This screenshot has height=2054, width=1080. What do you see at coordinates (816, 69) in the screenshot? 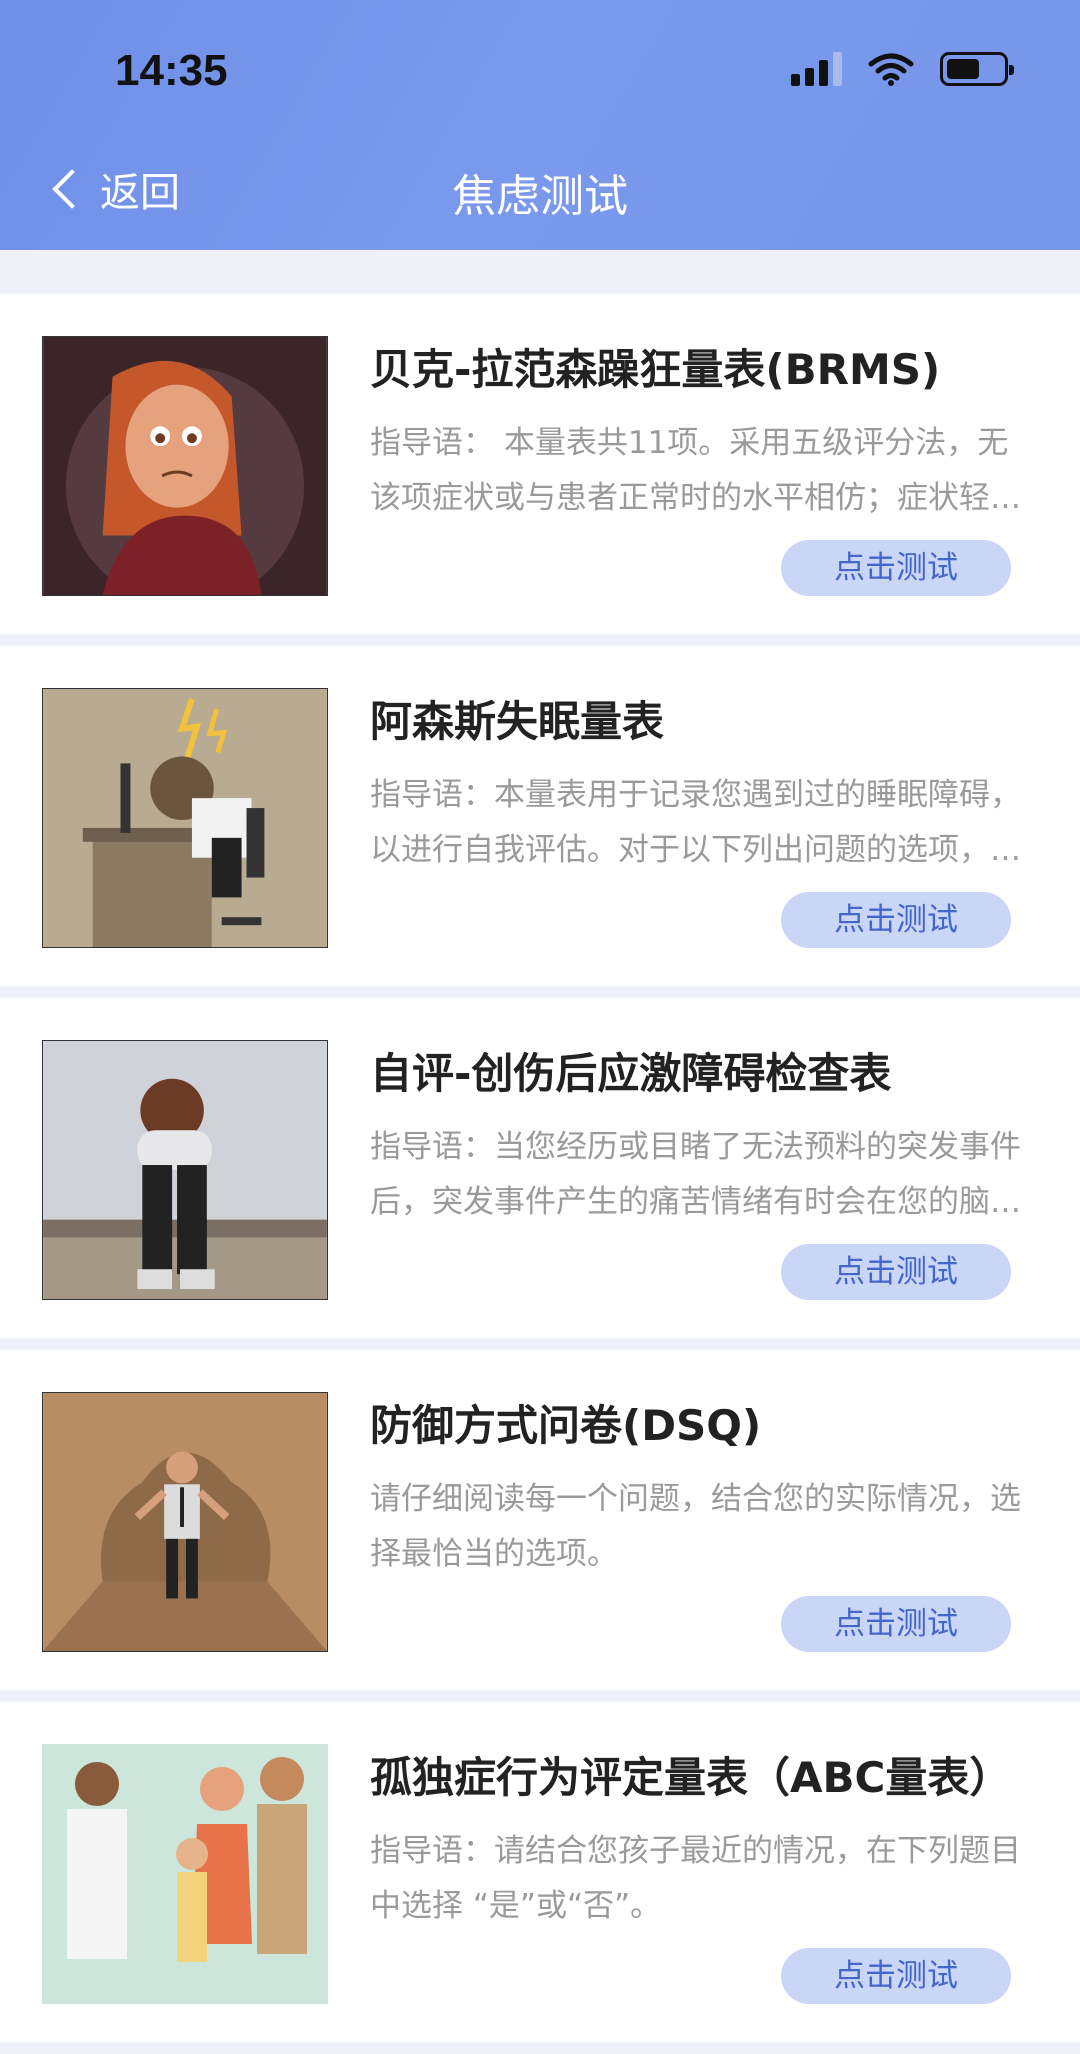
I see `cellular-signal-icon` at bounding box center [816, 69].